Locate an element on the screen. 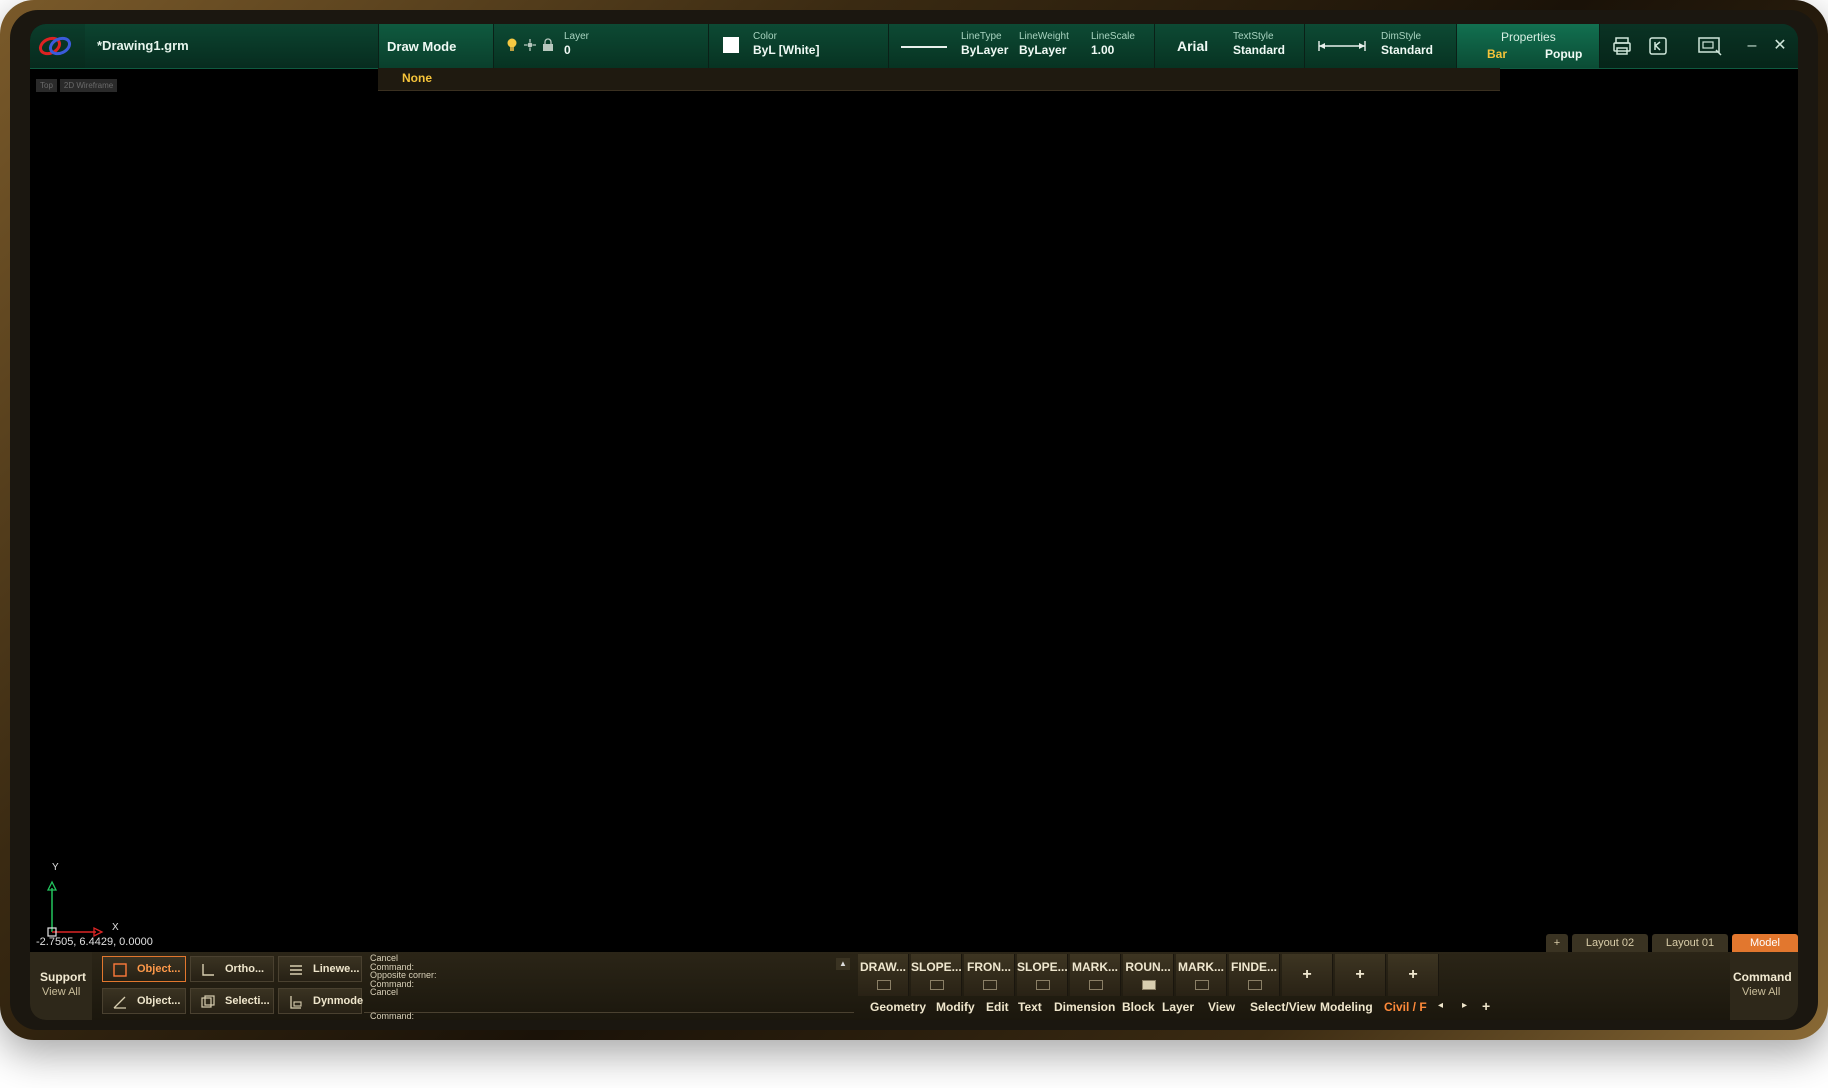 This screenshot has height=1088, width=1828. tab-modify: Modify is located at coordinates (955, 1007).